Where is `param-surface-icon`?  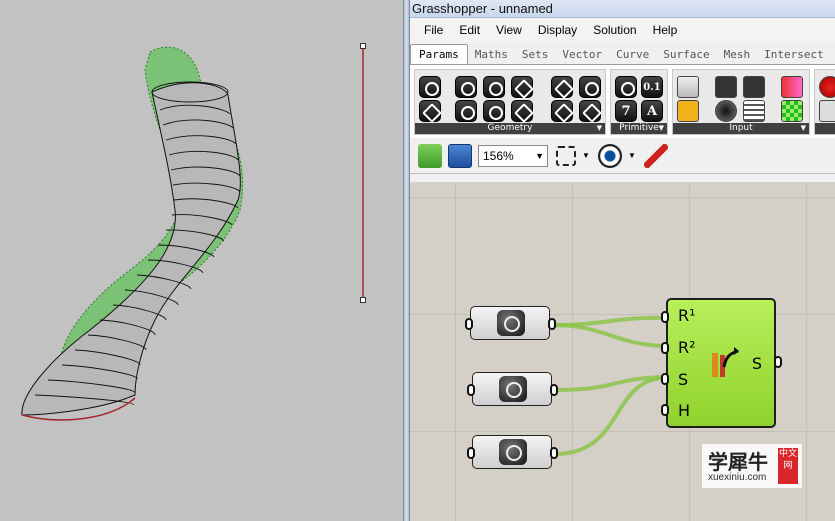
param-surface-icon is located at coordinates (494, 111).